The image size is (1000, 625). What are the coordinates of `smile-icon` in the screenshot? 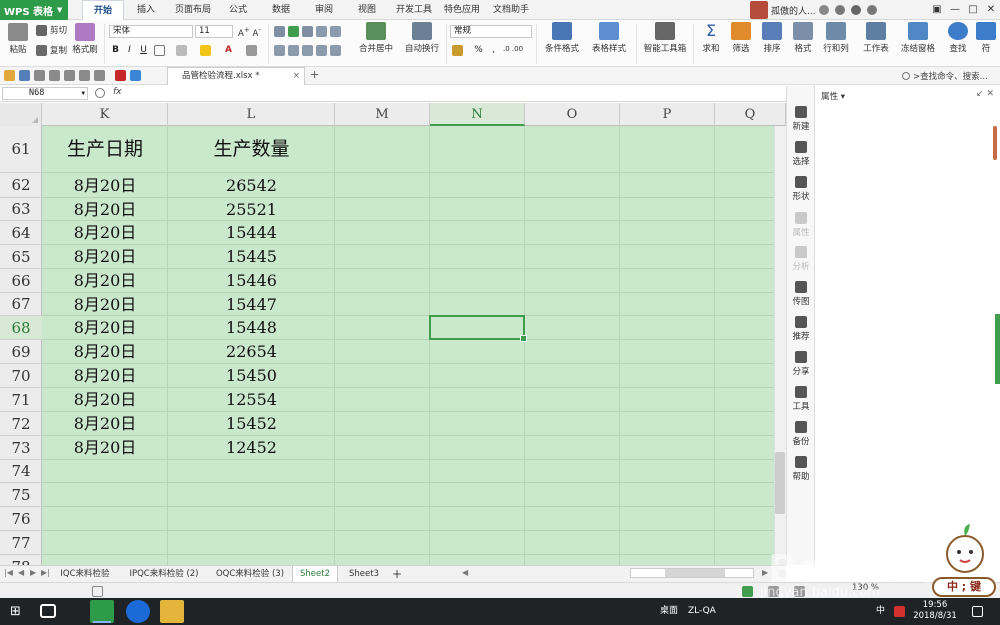 It's located at (823, 10).